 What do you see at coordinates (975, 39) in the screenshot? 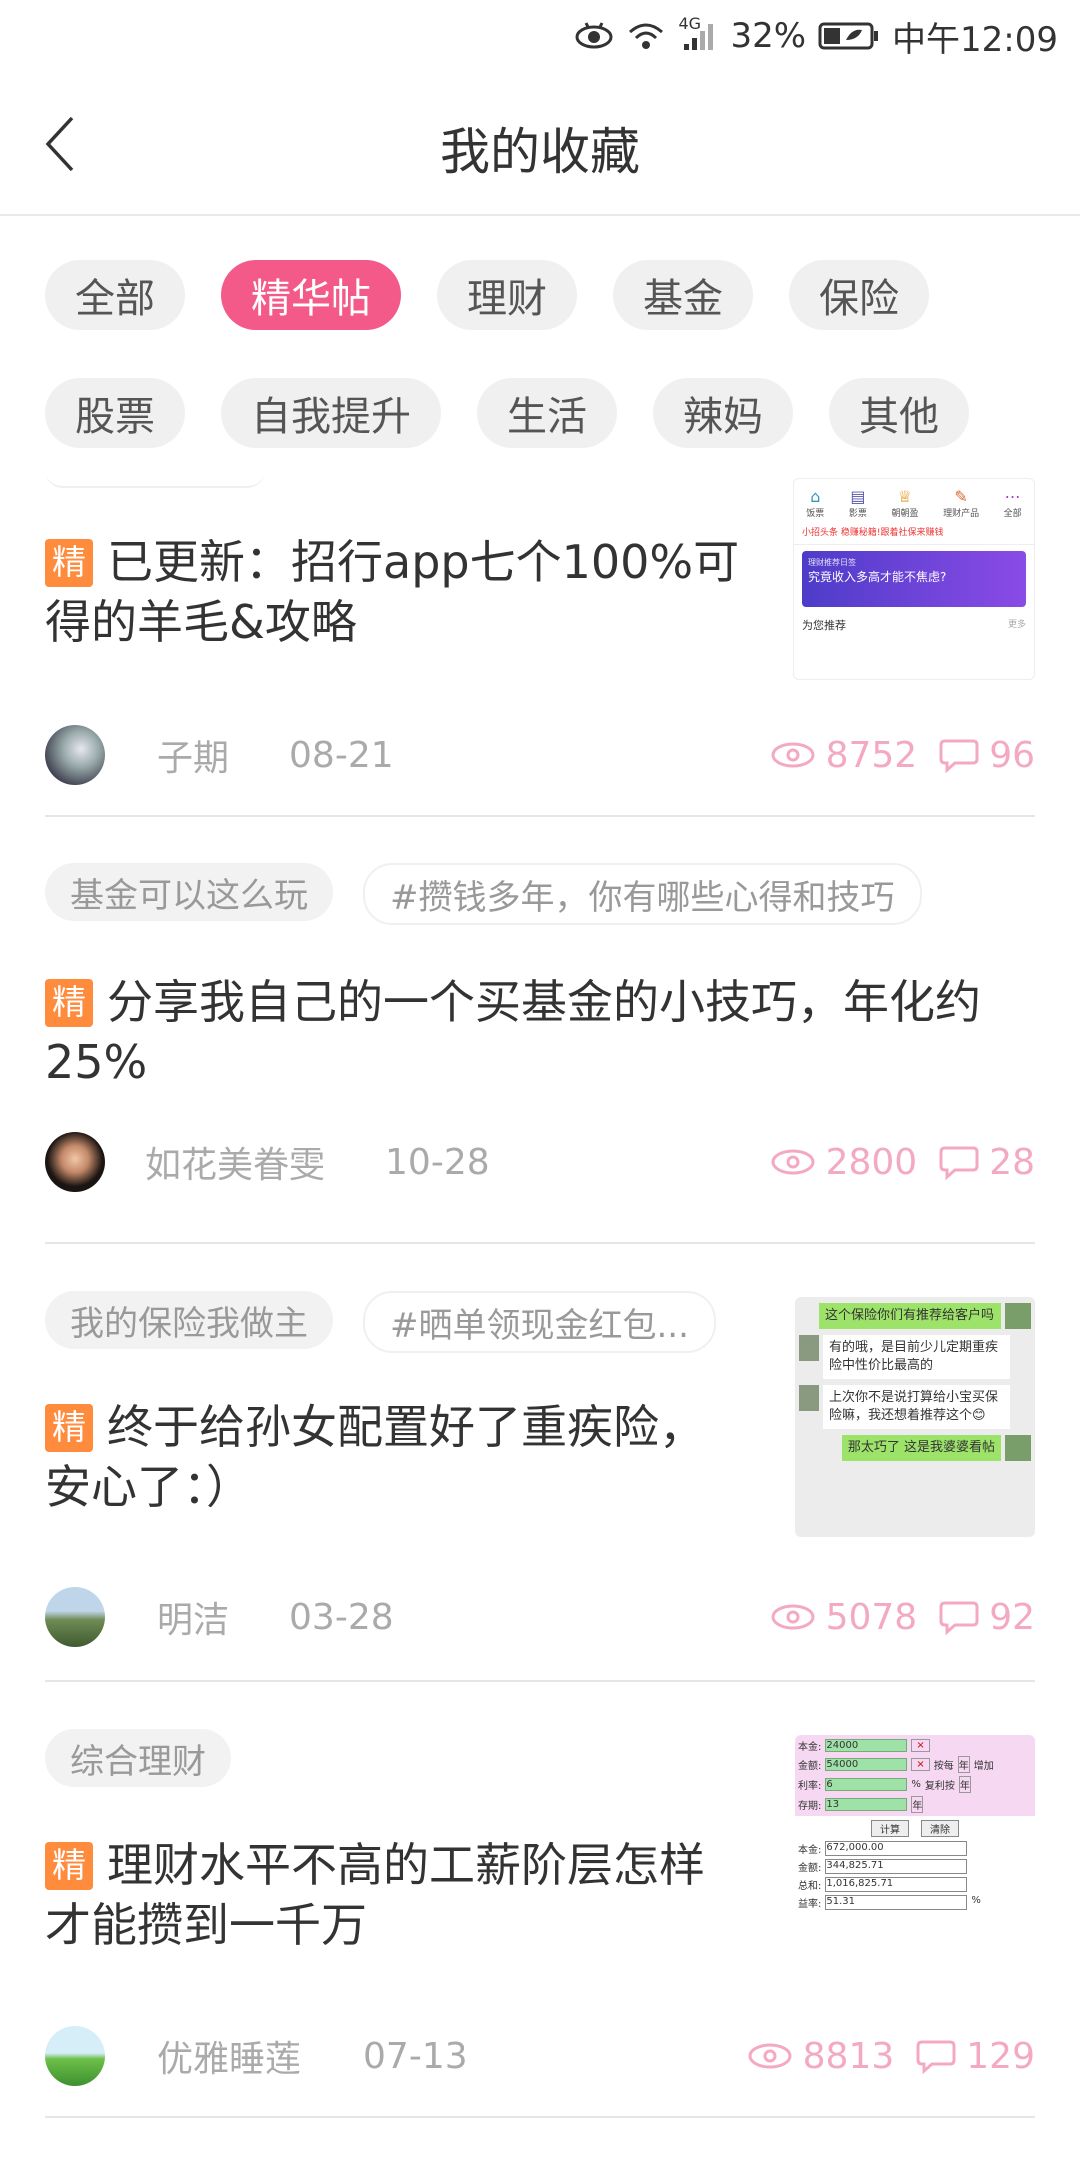
I see `clock: 中午12:09` at bounding box center [975, 39].